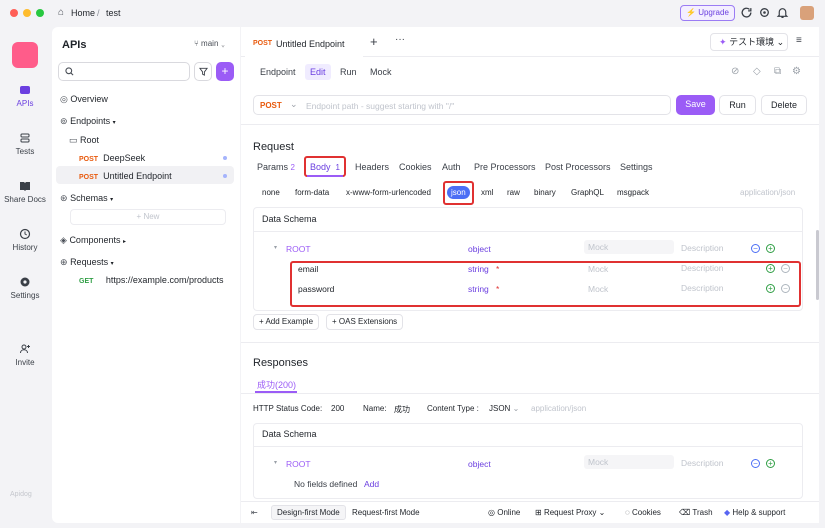  Describe the element at coordinates (89, 198) in the screenshot. I see `sidebar-schemas-label: Schemas` at that location.